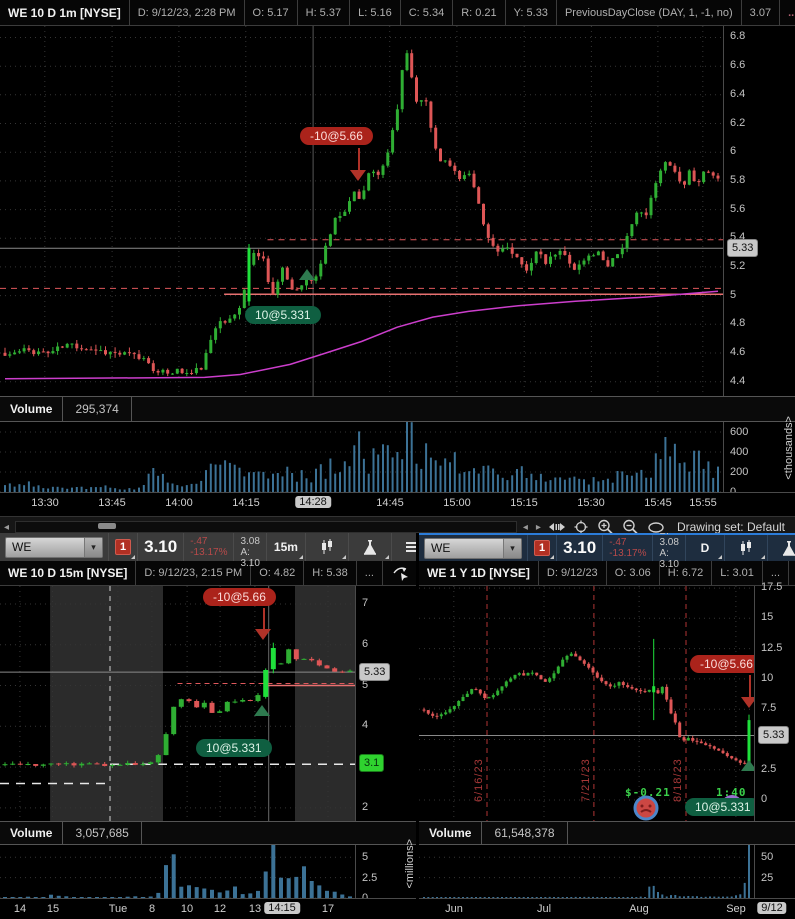 This screenshot has width=795, height=919. I want to click on step-left-icon: ◂, so click(525, 527).